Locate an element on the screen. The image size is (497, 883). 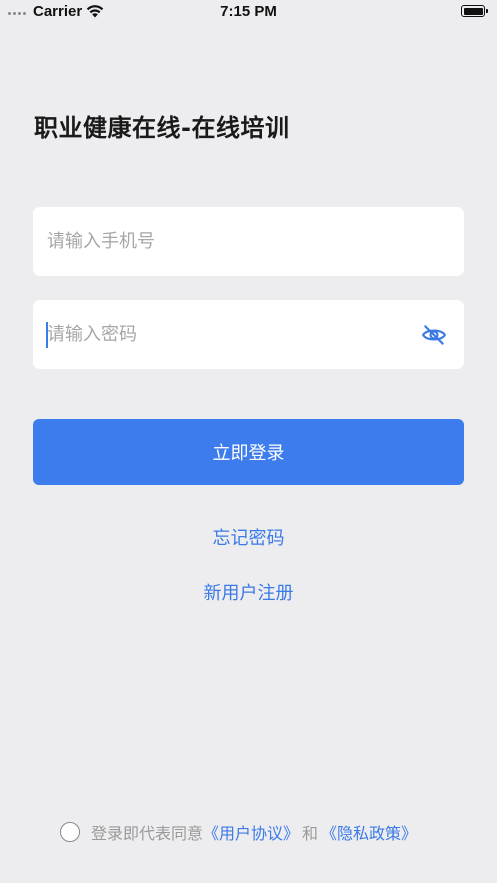
battery-icon is located at coordinates (474, 11).